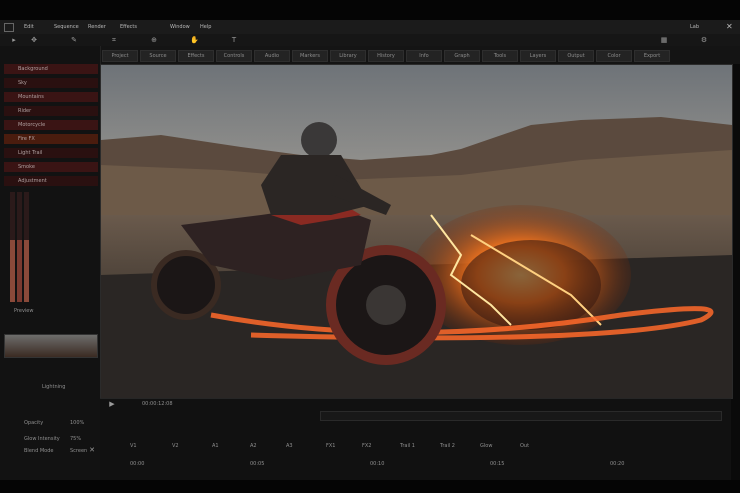  What do you see at coordinates (500, 56) in the screenshot?
I see `tab-tools: Tools` at bounding box center [500, 56].